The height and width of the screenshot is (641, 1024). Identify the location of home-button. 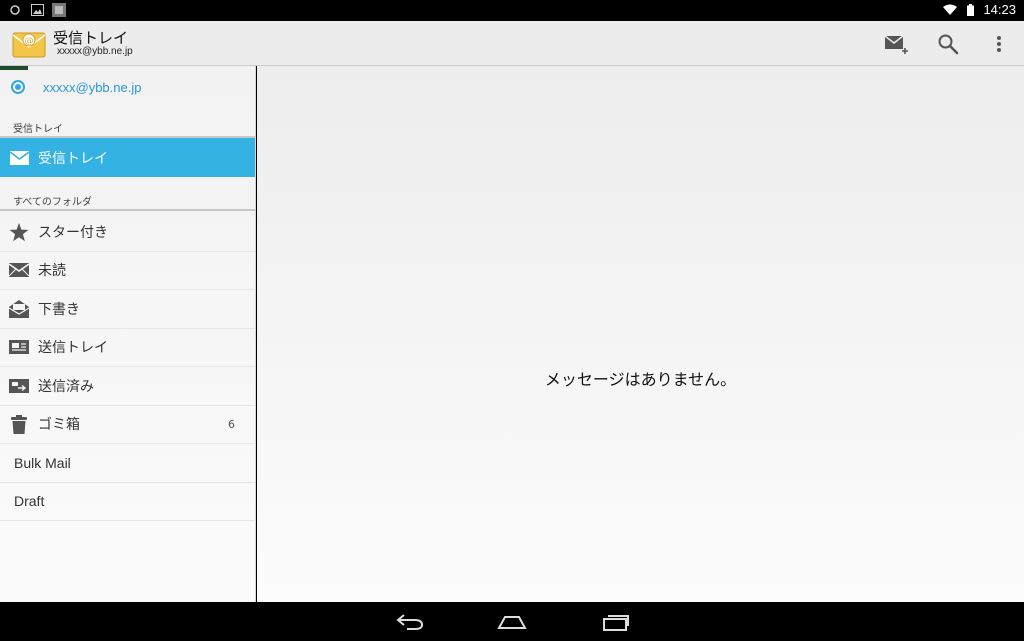
(512, 622).